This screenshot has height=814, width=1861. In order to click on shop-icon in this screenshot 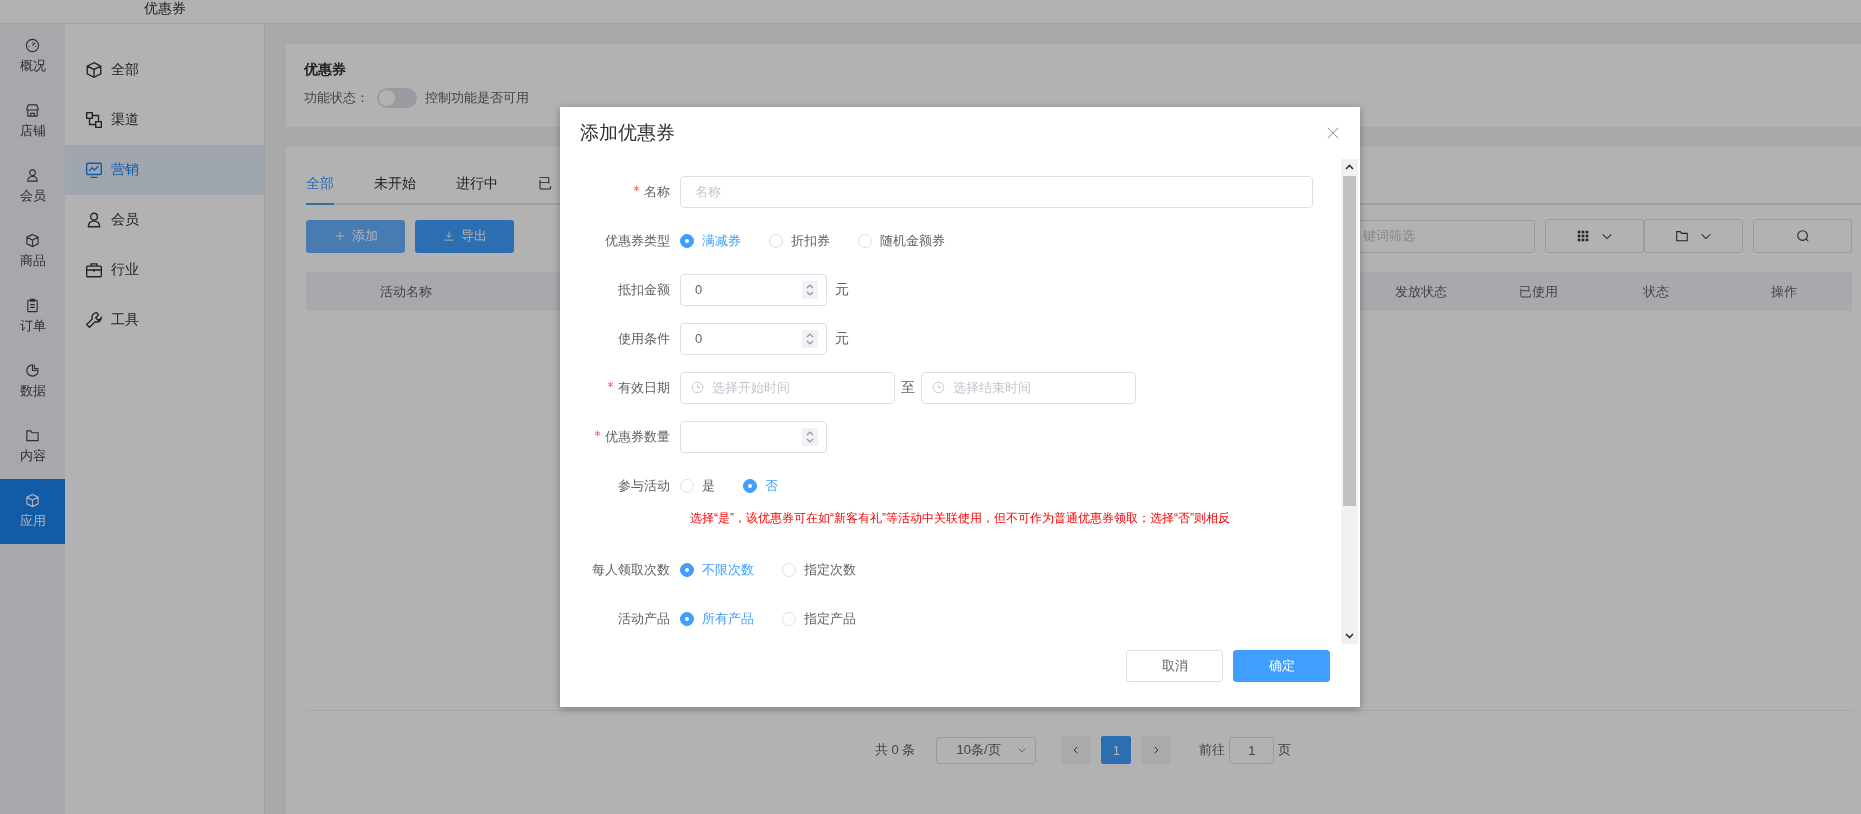, I will do `click(32, 110)`.